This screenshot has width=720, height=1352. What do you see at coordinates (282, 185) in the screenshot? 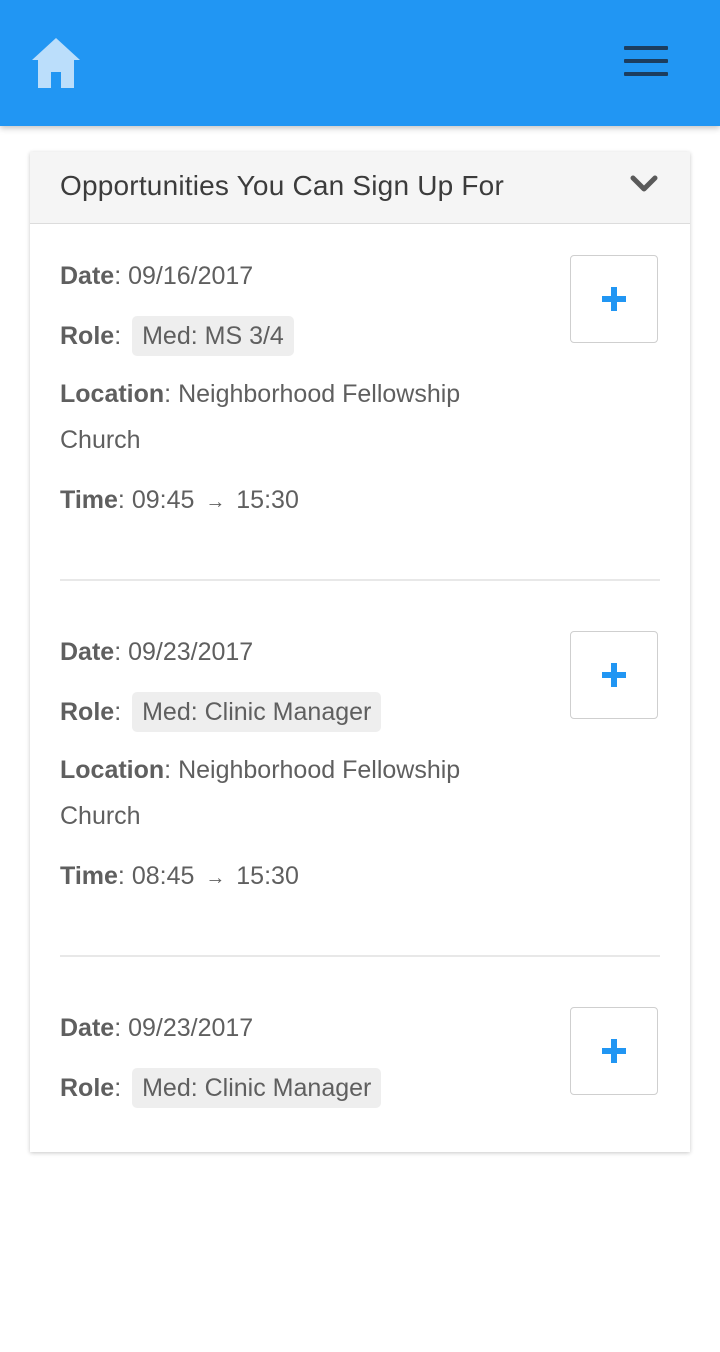
I see `panel-title: Opportunities You Can Sign Up For` at bounding box center [282, 185].